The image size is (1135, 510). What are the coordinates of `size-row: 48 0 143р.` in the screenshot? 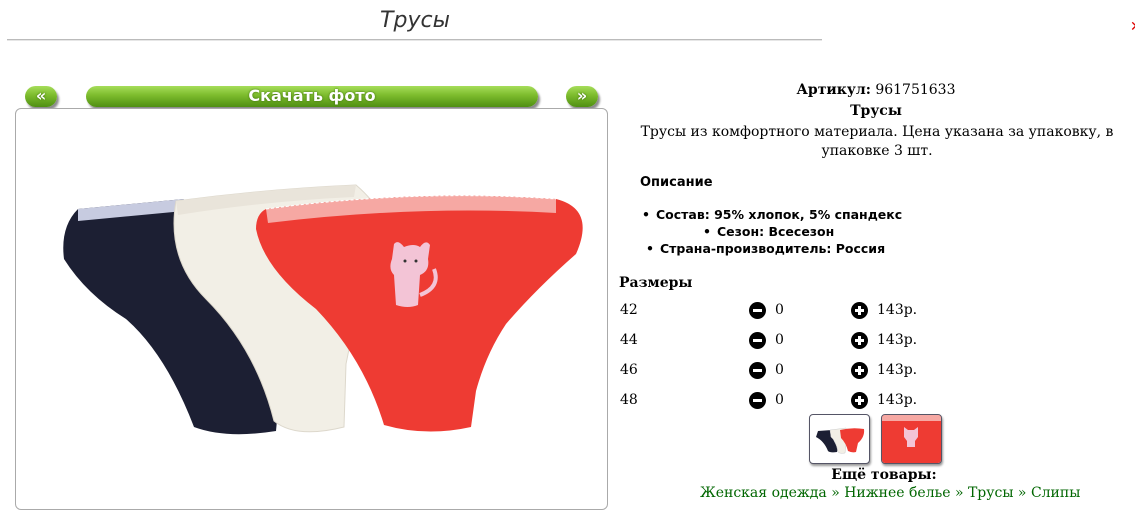 It's located at (876, 402).